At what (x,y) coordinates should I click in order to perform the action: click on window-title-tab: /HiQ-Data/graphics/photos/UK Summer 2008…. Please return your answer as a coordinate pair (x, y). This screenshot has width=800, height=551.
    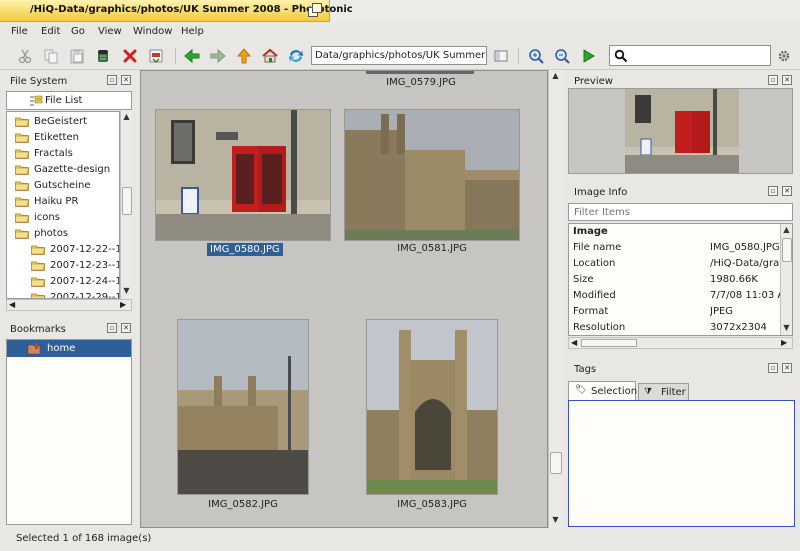
    Looking at the image, I should click on (176, 11).